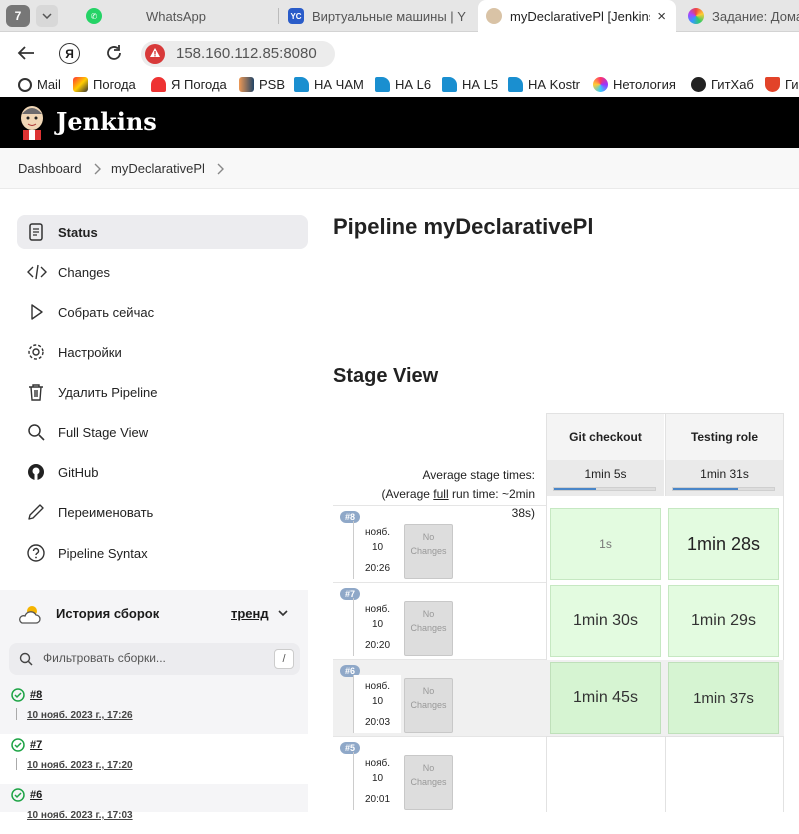 The width and height of the screenshot is (799, 834). What do you see at coordinates (16, 764) in the screenshot?
I see `timeline-line` at bounding box center [16, 764].